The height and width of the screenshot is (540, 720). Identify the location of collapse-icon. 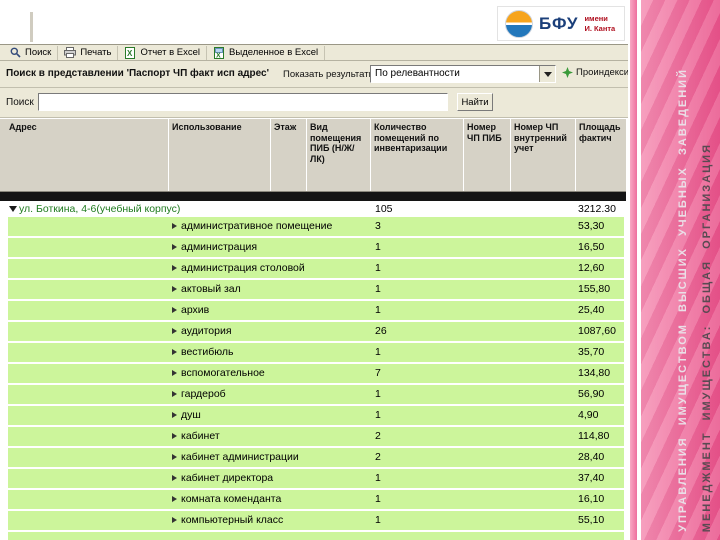
(13, 209).